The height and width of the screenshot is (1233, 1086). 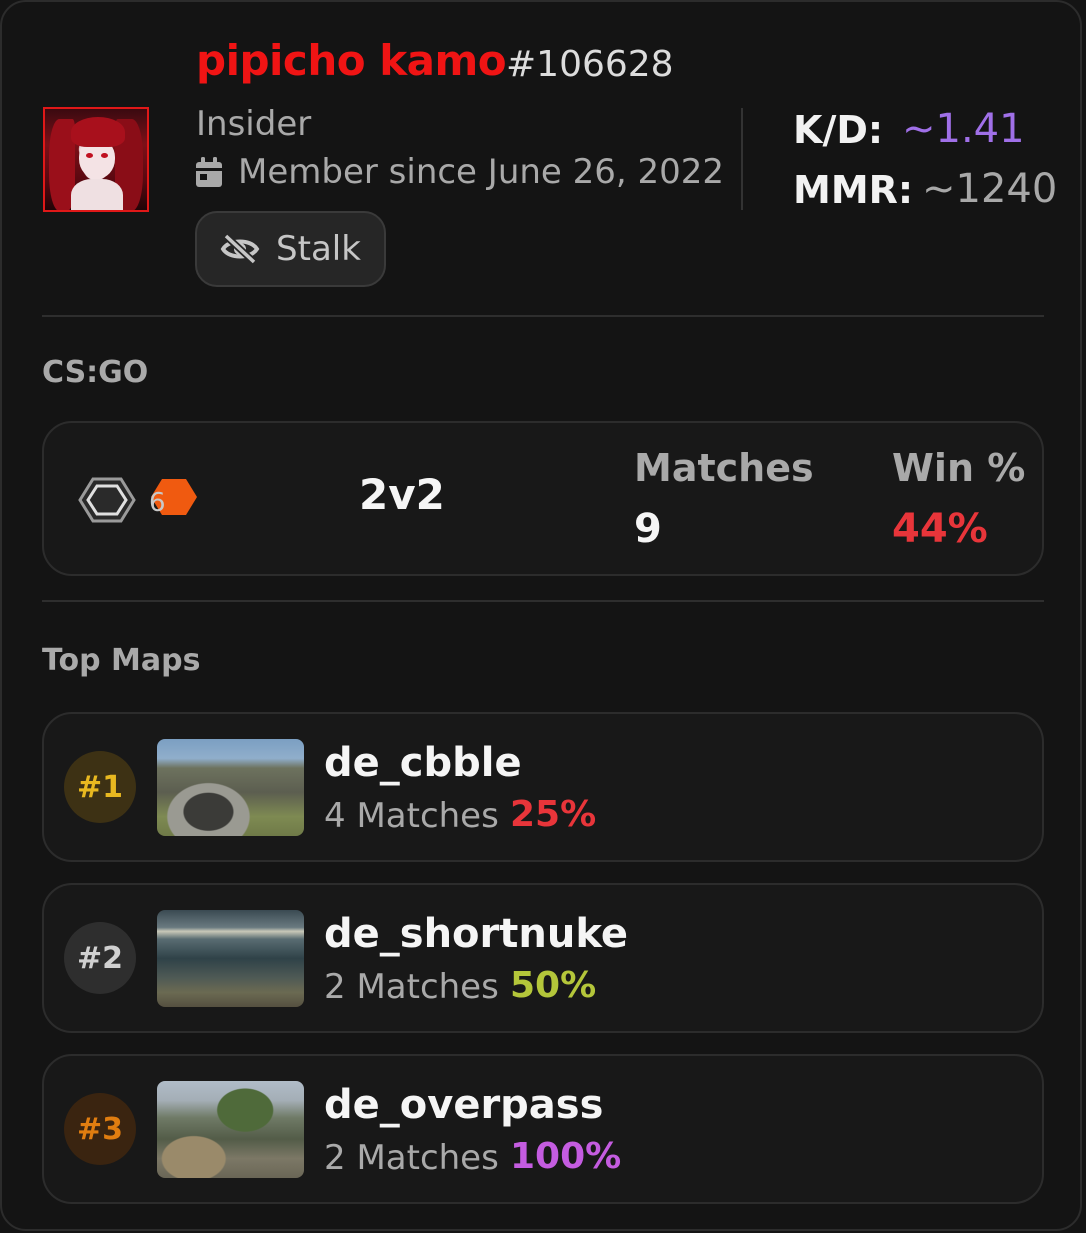 What do you see at coordinates (240, 249) in the screenshot?
I see `eye-slash-icon` at bounding box center [240, 249].